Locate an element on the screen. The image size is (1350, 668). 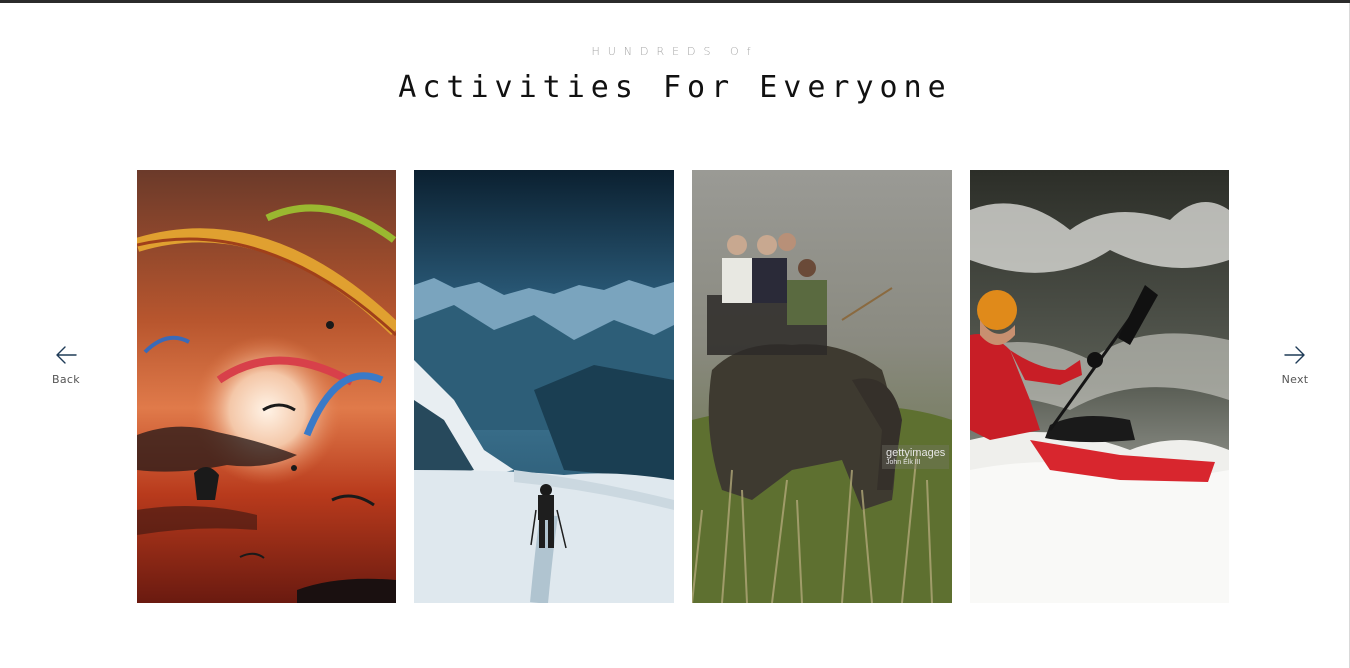
kayaking-photo-icon is located at coordinates (1099, 386).